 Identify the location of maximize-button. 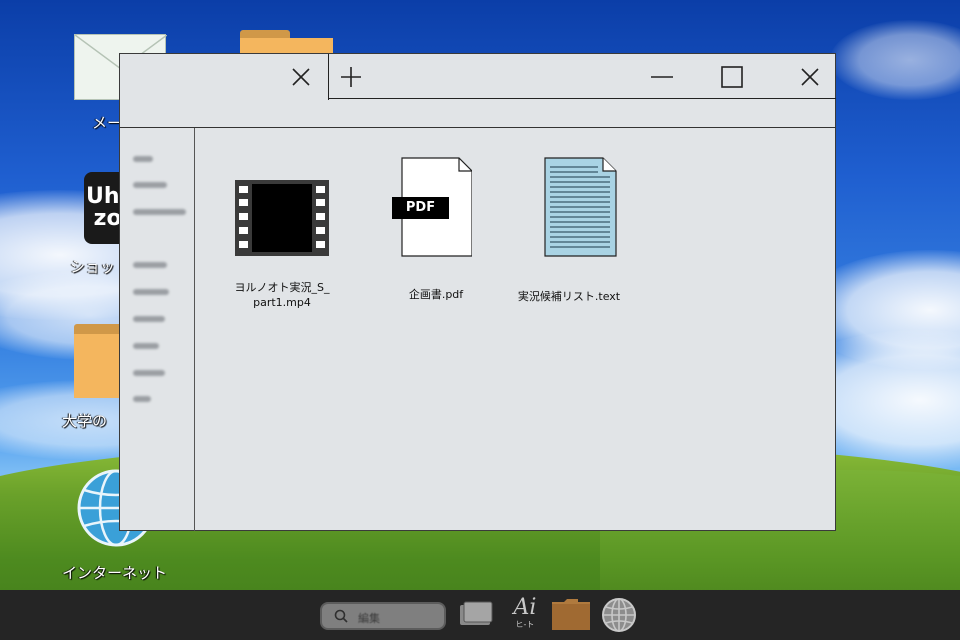
(732, 77).